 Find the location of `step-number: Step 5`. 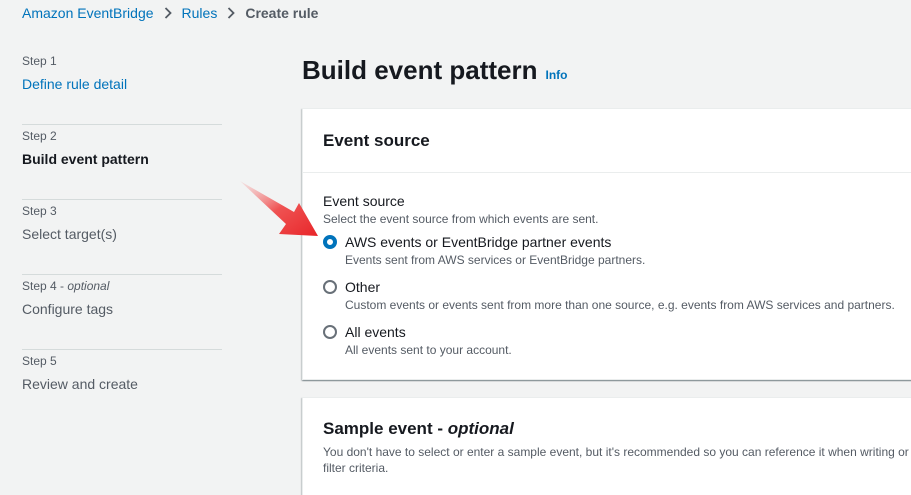

step-number: Step 5 is located at coordinates (39, 361).